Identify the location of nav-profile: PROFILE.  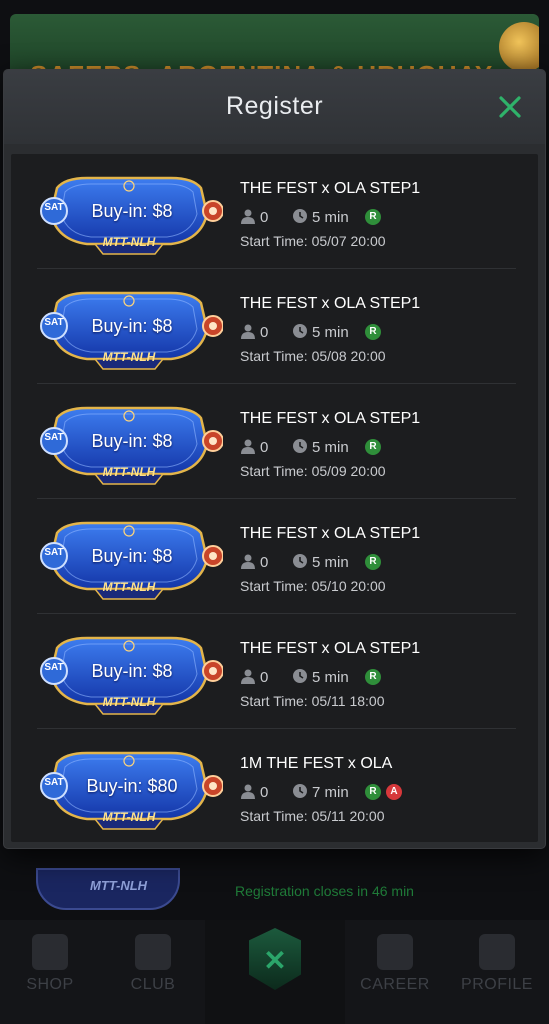
(497, 972).